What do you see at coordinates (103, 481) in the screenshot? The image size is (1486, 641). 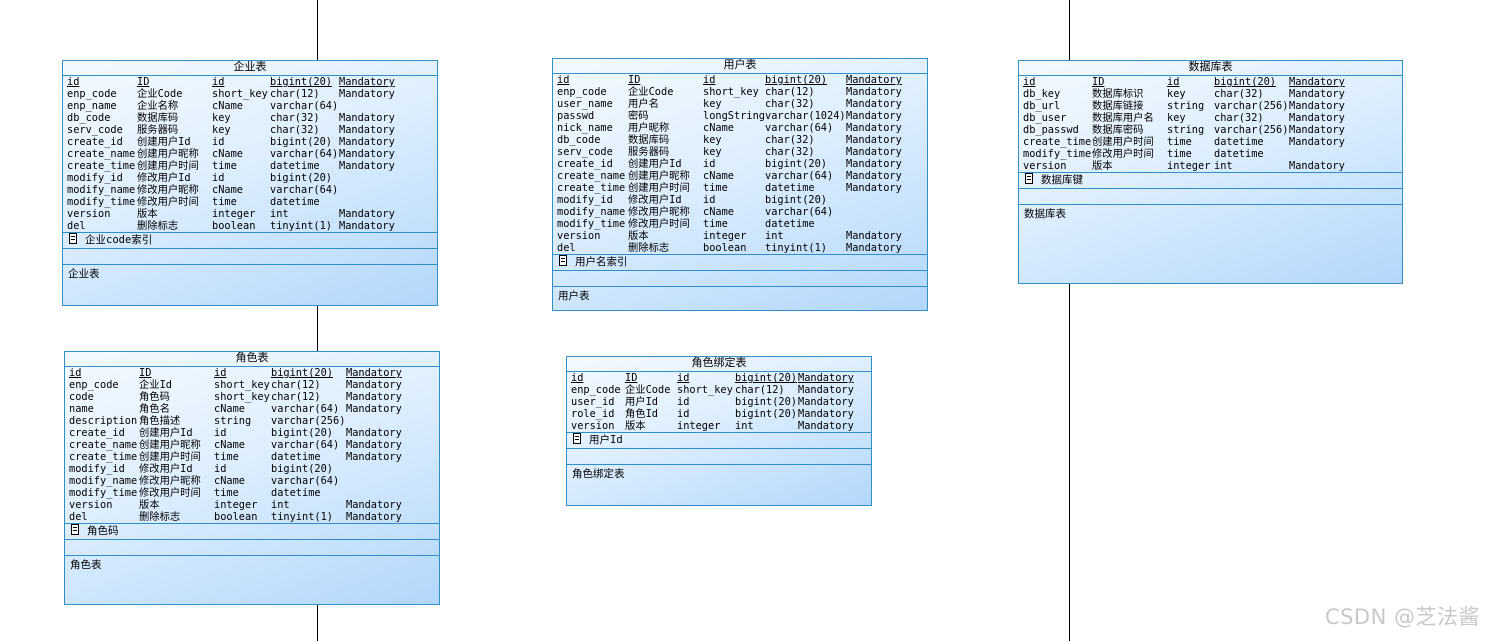 I see `attribute-column-name: modify_name` at bounding box center [103, 481].